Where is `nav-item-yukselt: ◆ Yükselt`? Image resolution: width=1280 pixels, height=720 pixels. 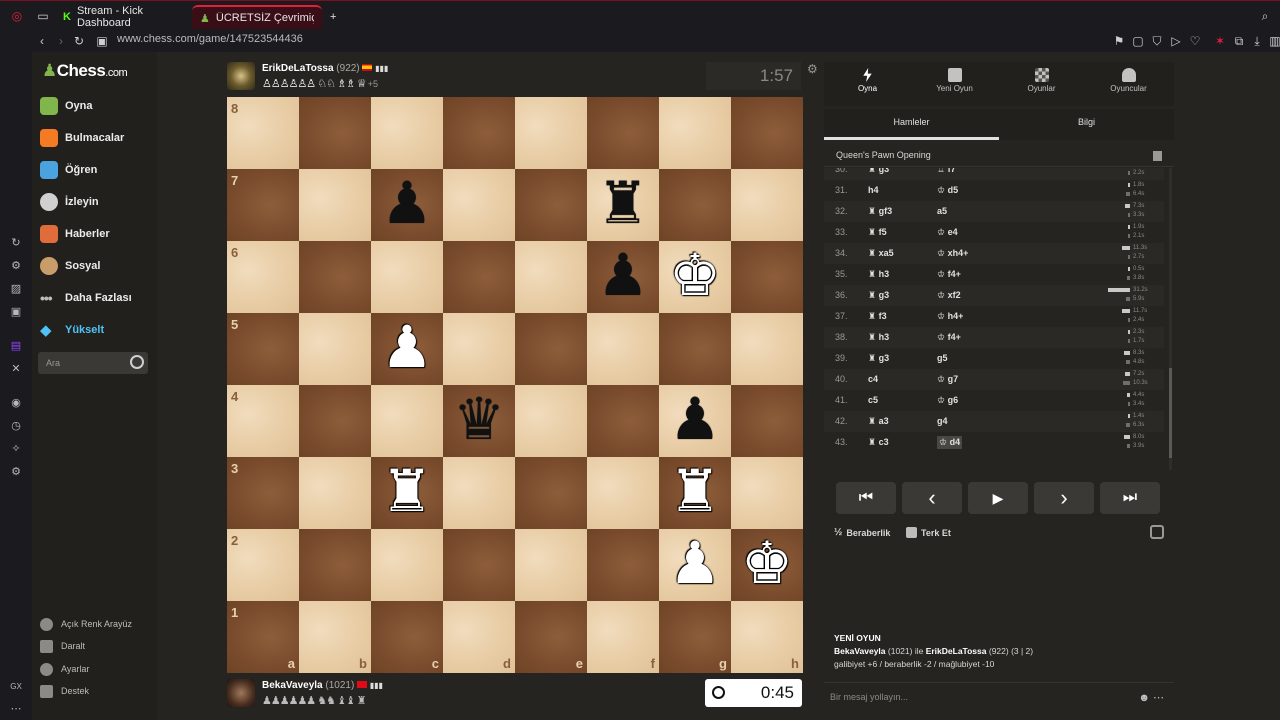 nav-item-yukselt: ◆ Yükselt is located at coordinates (72, 330).